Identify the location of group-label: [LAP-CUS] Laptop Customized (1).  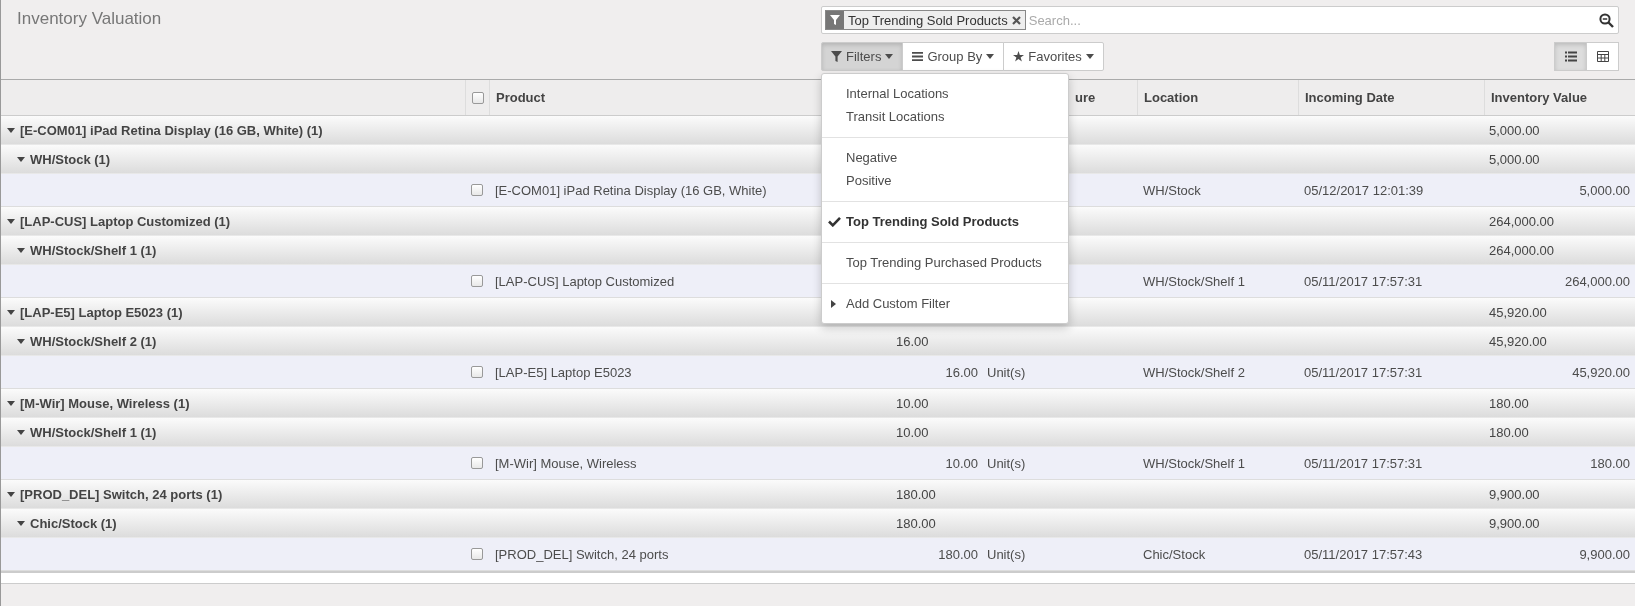
(125, 221).